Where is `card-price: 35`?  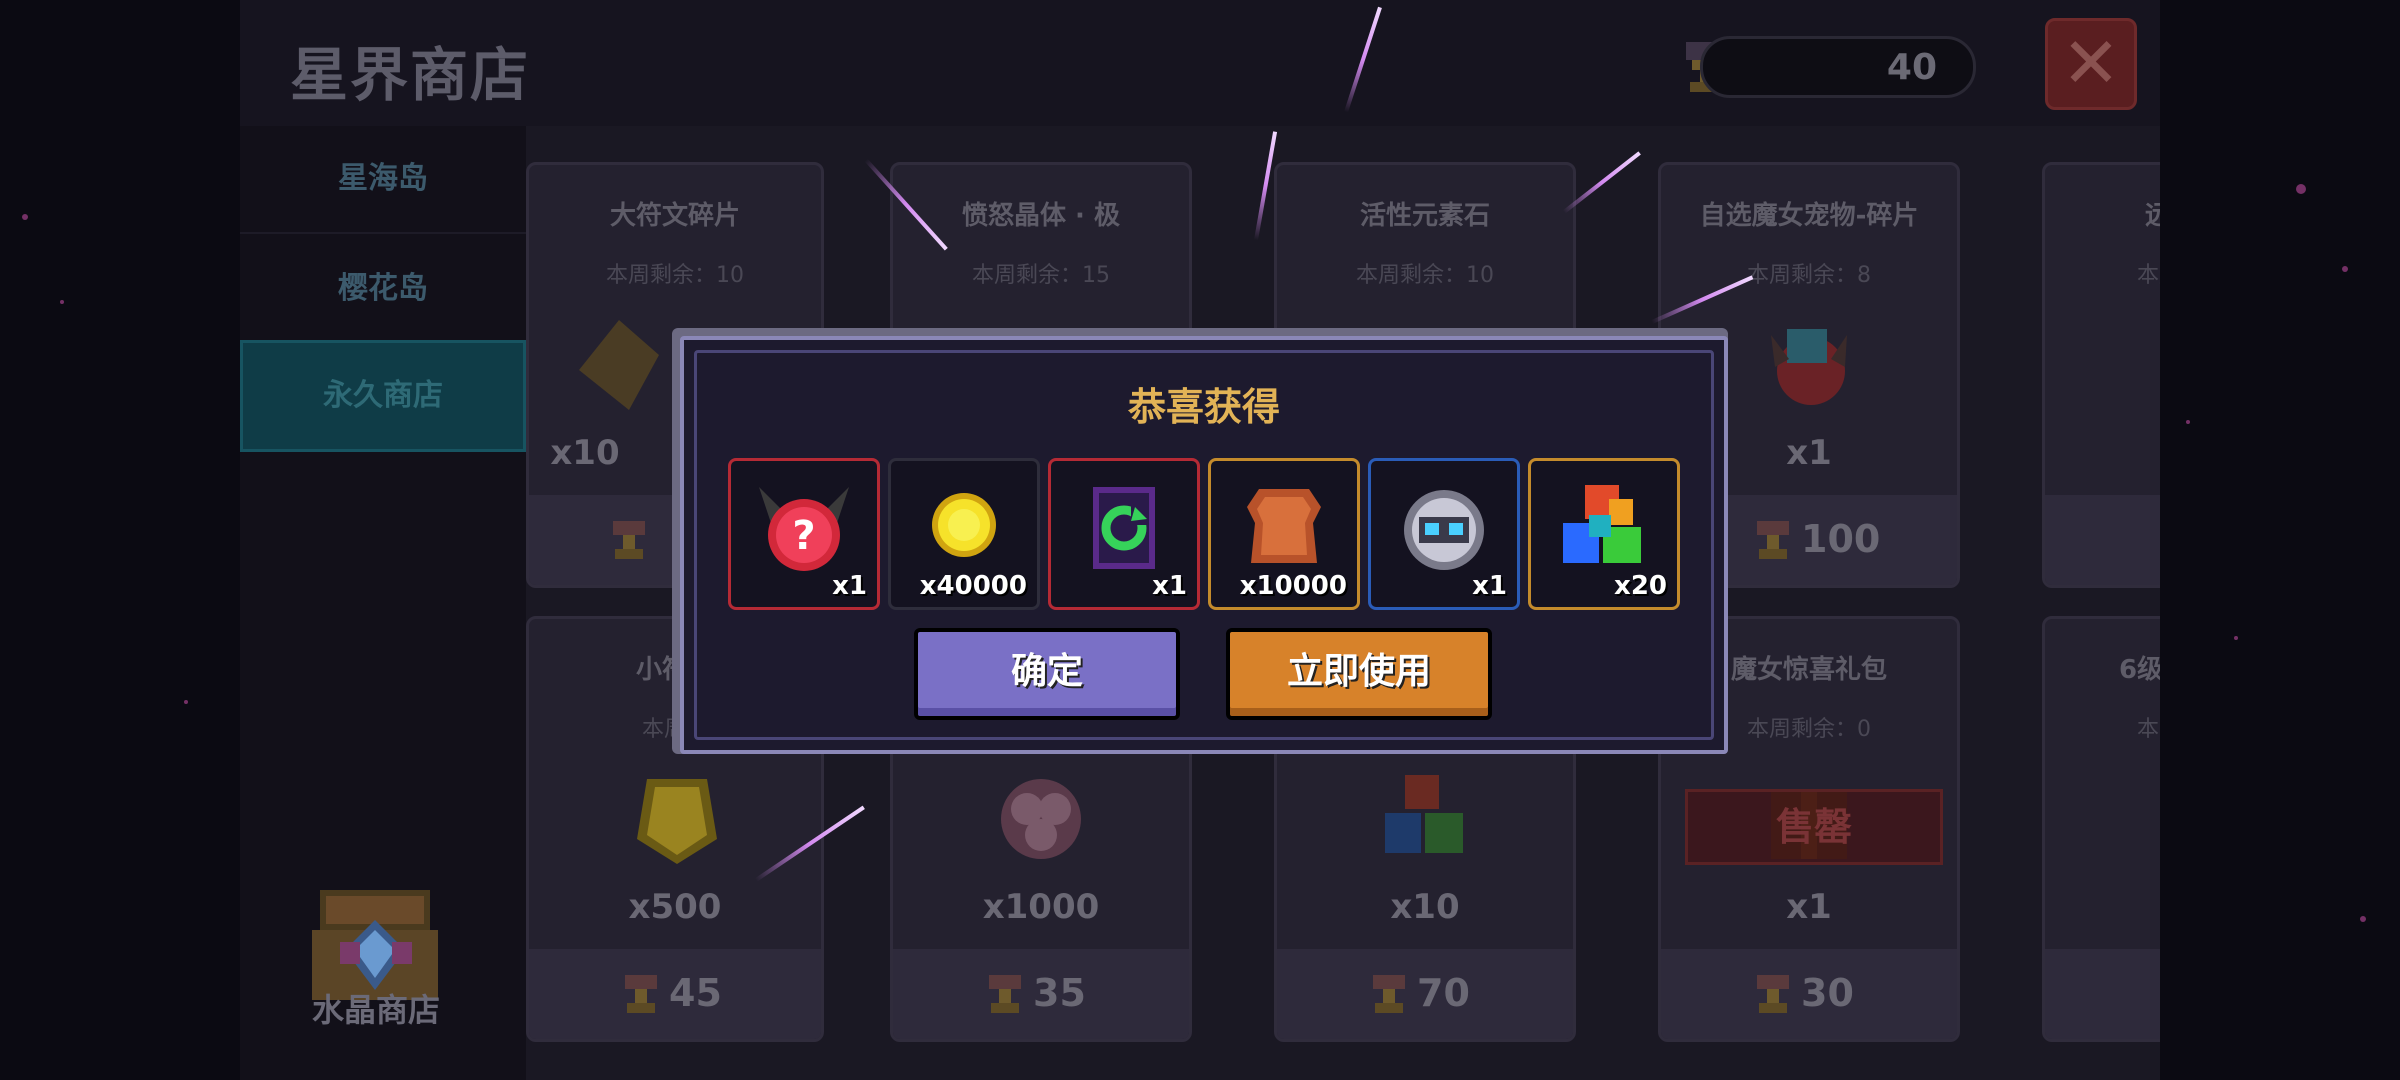
card-price: 35 is located at coordinates (1059, 993).